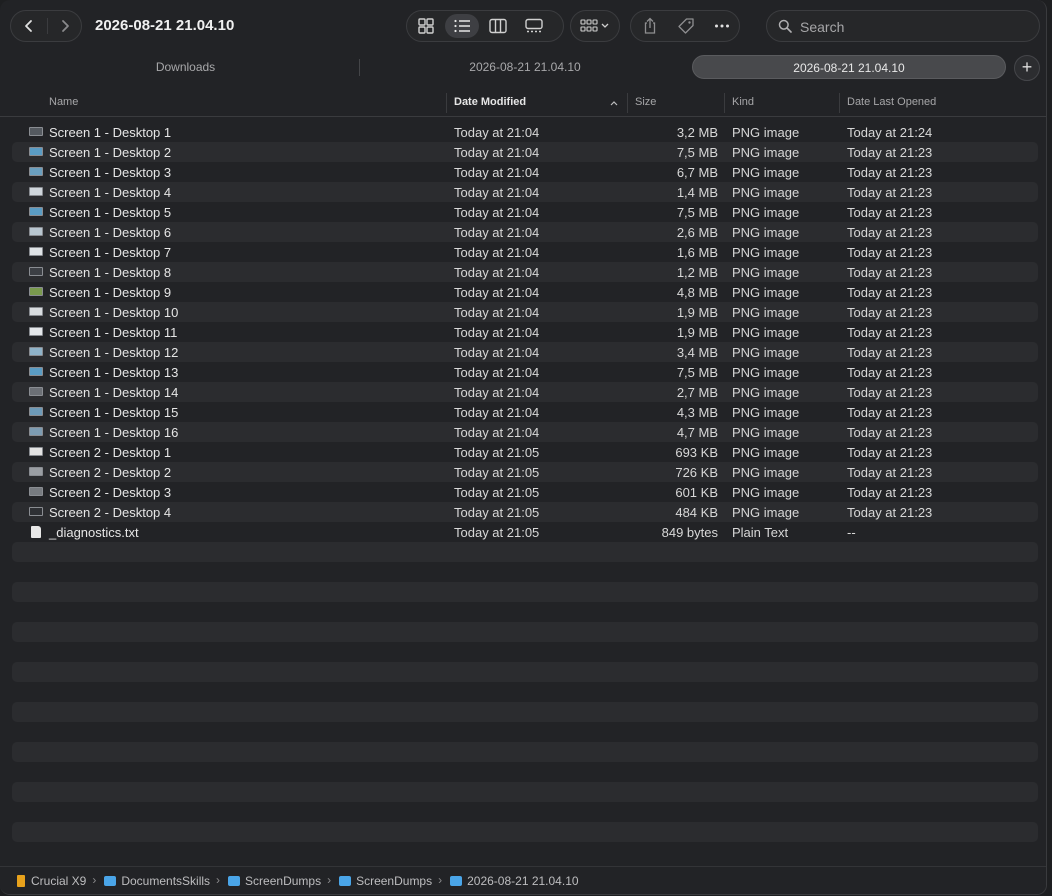 The height and width of the screenshot is (896, 1052). Describe the element at coordinates (65, 26) in the screenshot. I see `forward-button` at that location.